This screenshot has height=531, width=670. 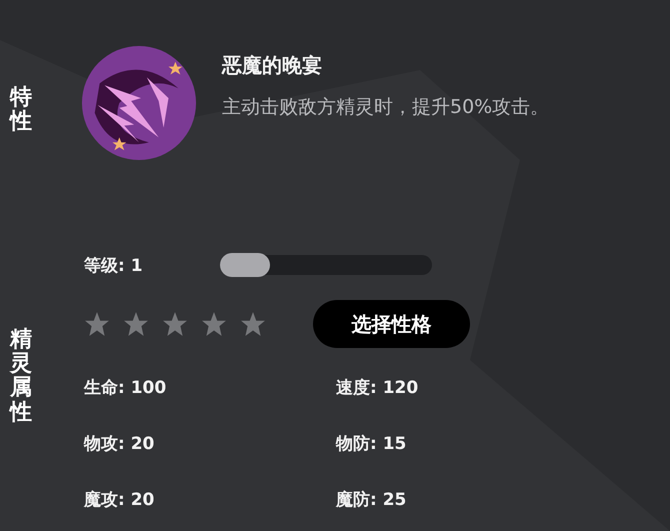 What do you see at coordinates (139, 103) in the screenshot?
I see `claw-emblem-icon` at bounding box center [139, 103].